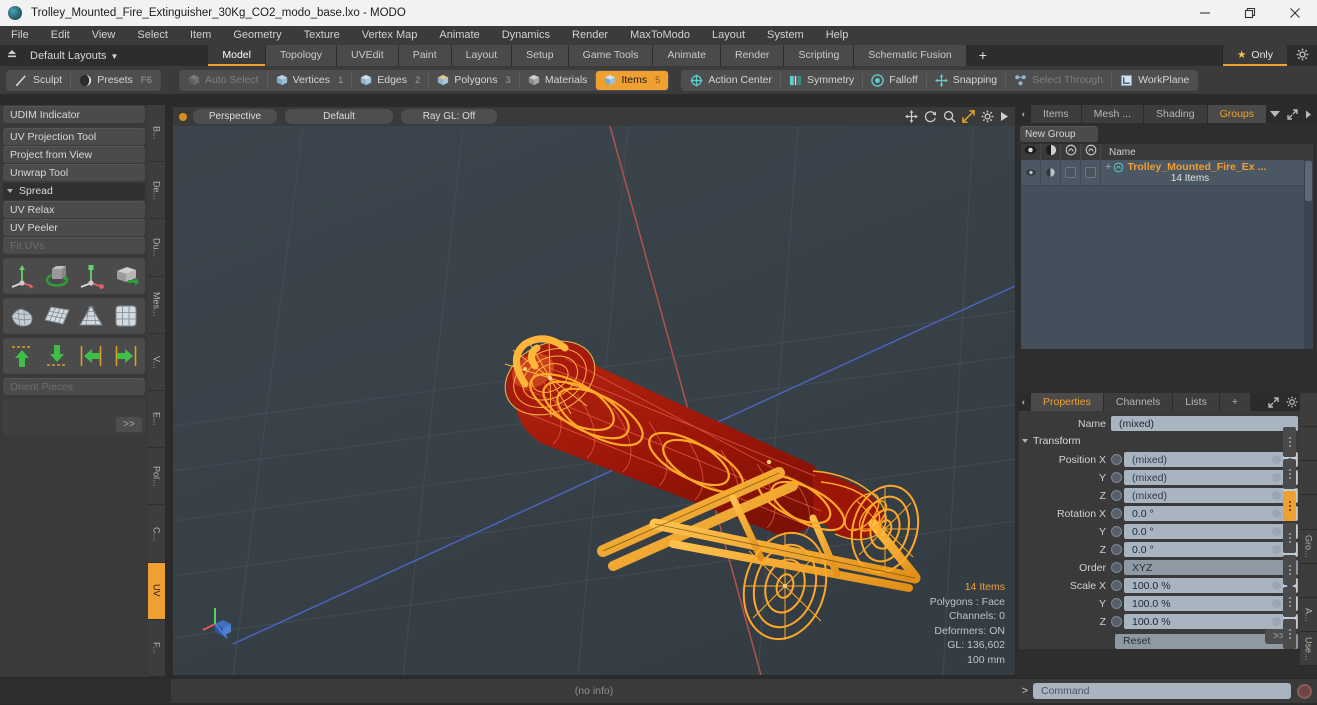 The image size is (1317, 705). What do you see at coordinates (390, 35) in the screenshot?
I see `menu-vertex-map: Vertex Map` at bounding box center [390, 35].